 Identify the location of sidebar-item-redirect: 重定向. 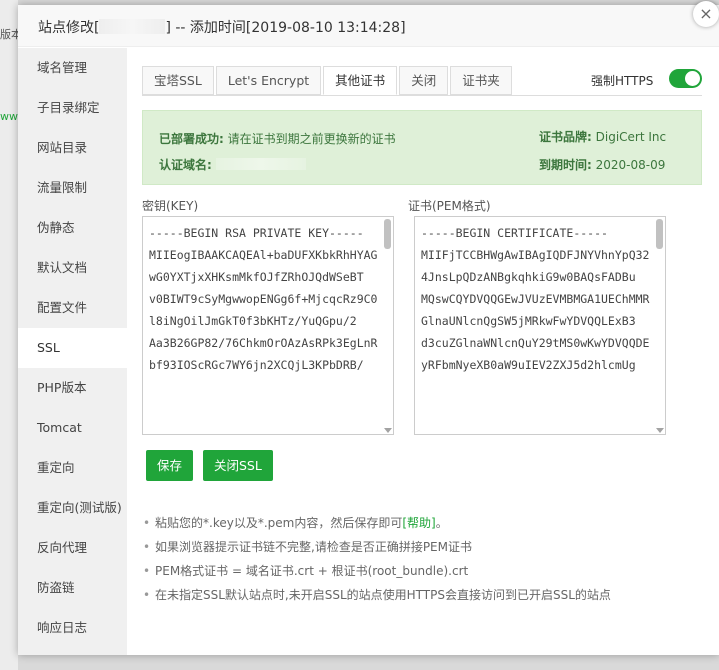
(72, 468).